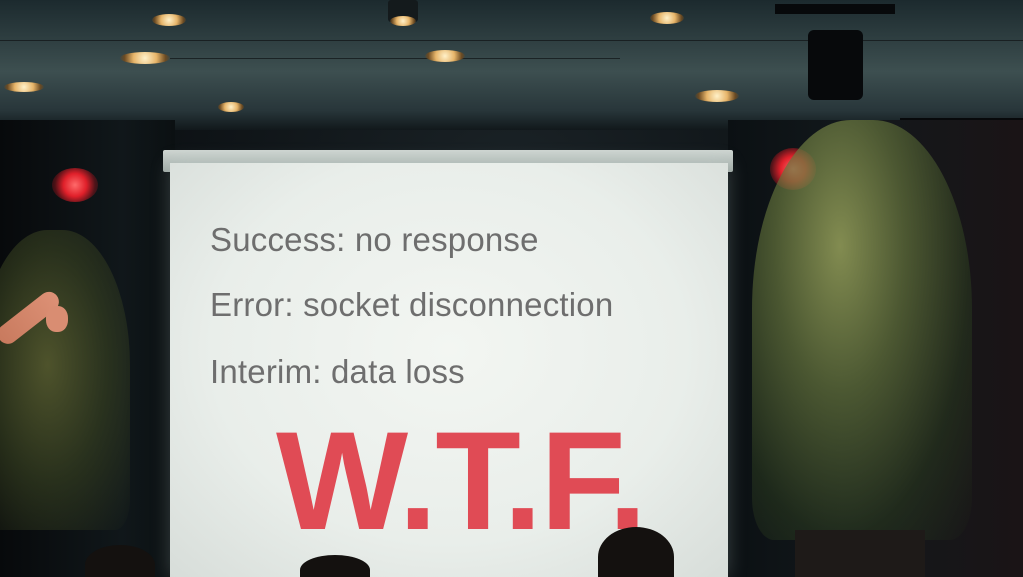  What do you see at coordinates (461, 480) in the screenshot?
I see `slide-headline: W.T.F.` at bounding box center [461, 480].